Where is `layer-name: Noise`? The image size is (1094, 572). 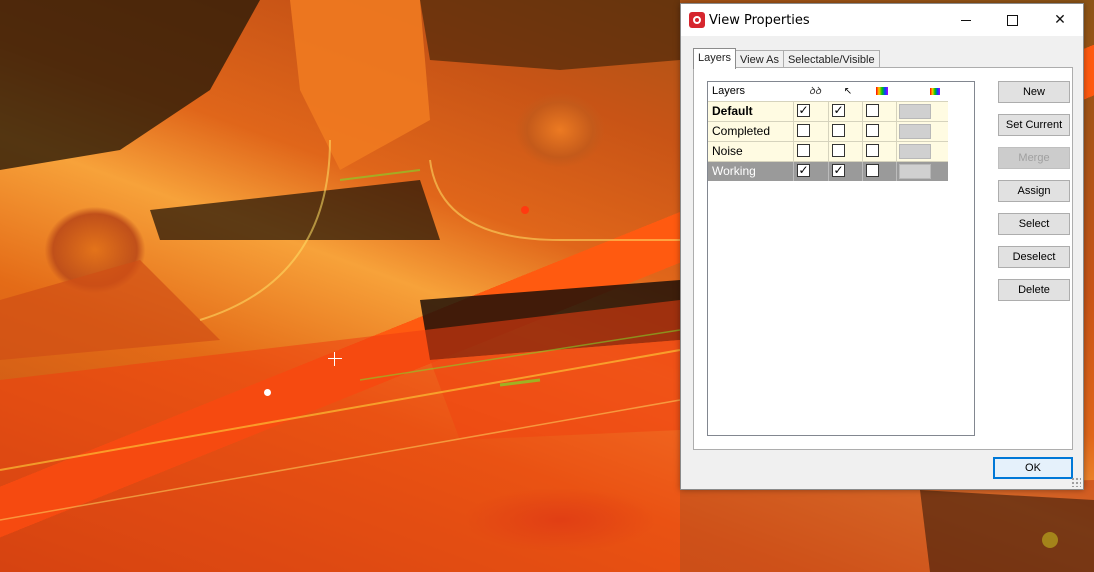 layer-name: Noise is located at coordinates (727, 151).